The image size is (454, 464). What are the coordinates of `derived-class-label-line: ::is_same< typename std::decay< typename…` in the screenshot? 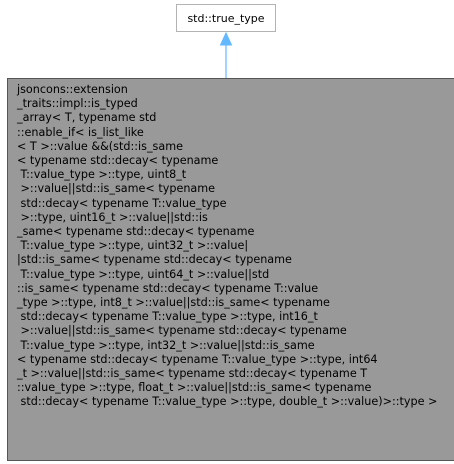 It's located at (168, 288).